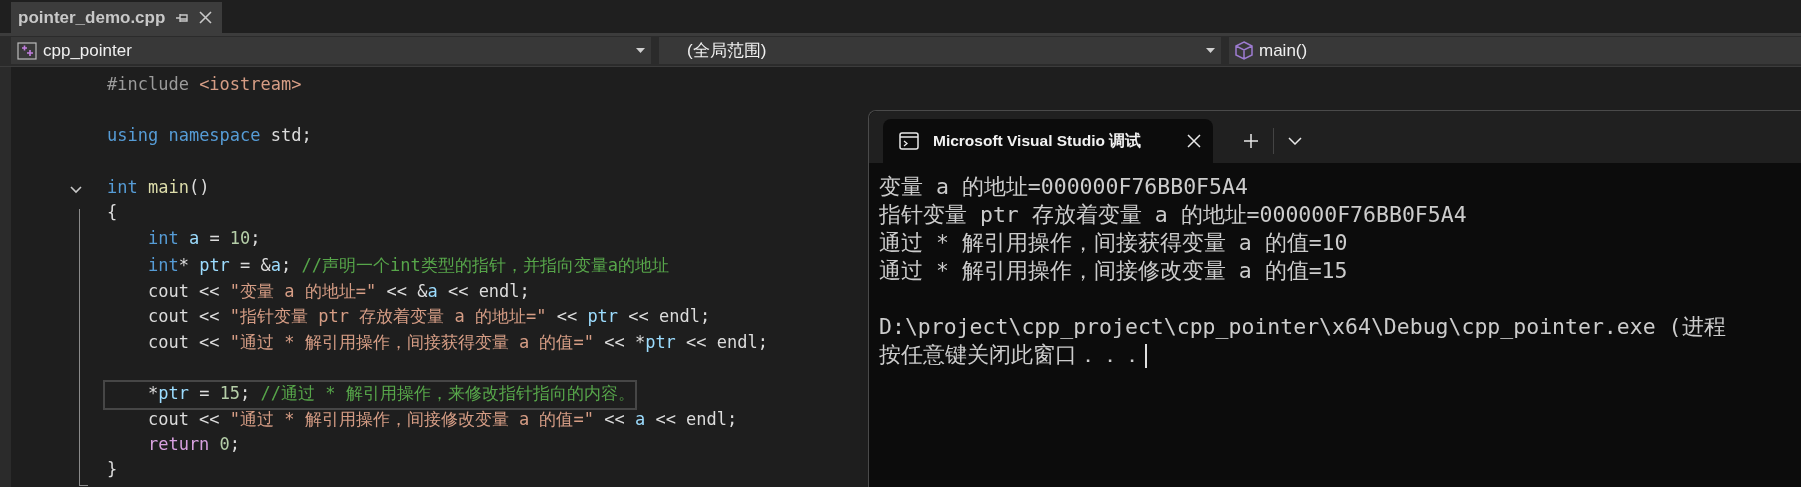  What do you see at coordinates (1114, 243) in the screenshot?
I see `console-output-line: 通过 * 解引用操作，间接获得变量 a 的值=10` at bounding box center [1114, 243].